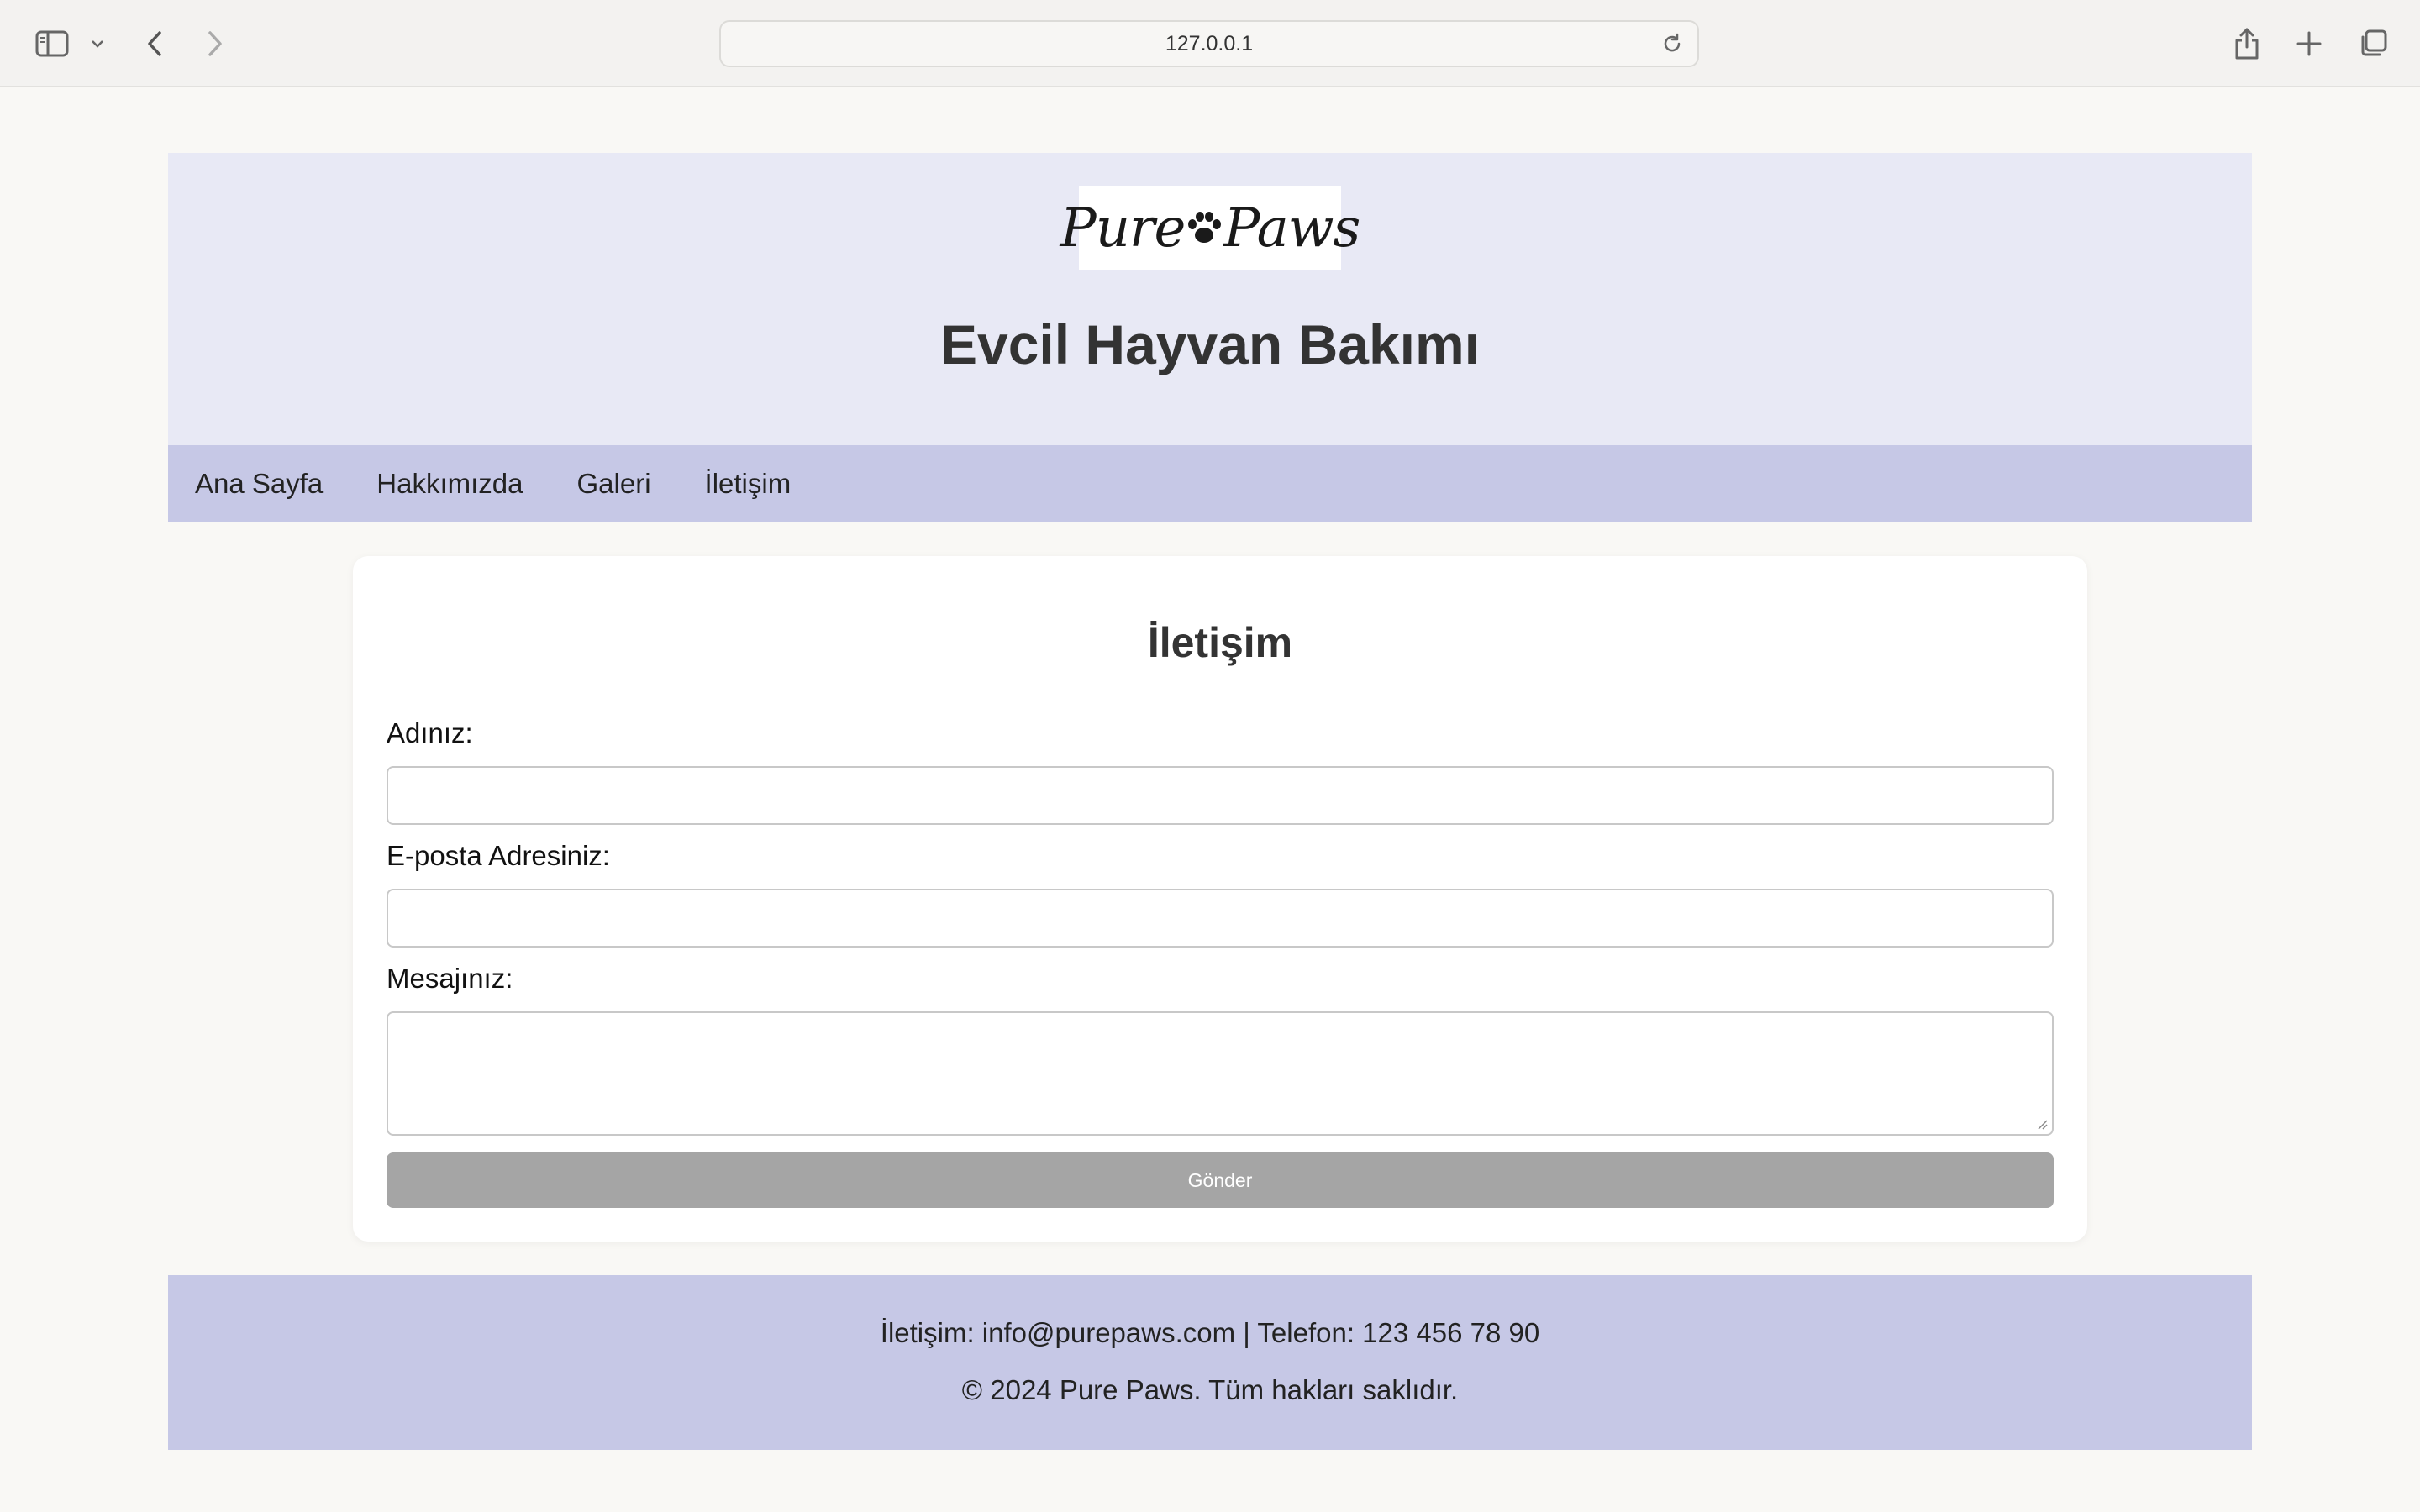 The width and height of the screenshot is (2420, 1512). Describe the element at coordinates (215, 44) in the screenshot. I see `forward-icon` at that location.